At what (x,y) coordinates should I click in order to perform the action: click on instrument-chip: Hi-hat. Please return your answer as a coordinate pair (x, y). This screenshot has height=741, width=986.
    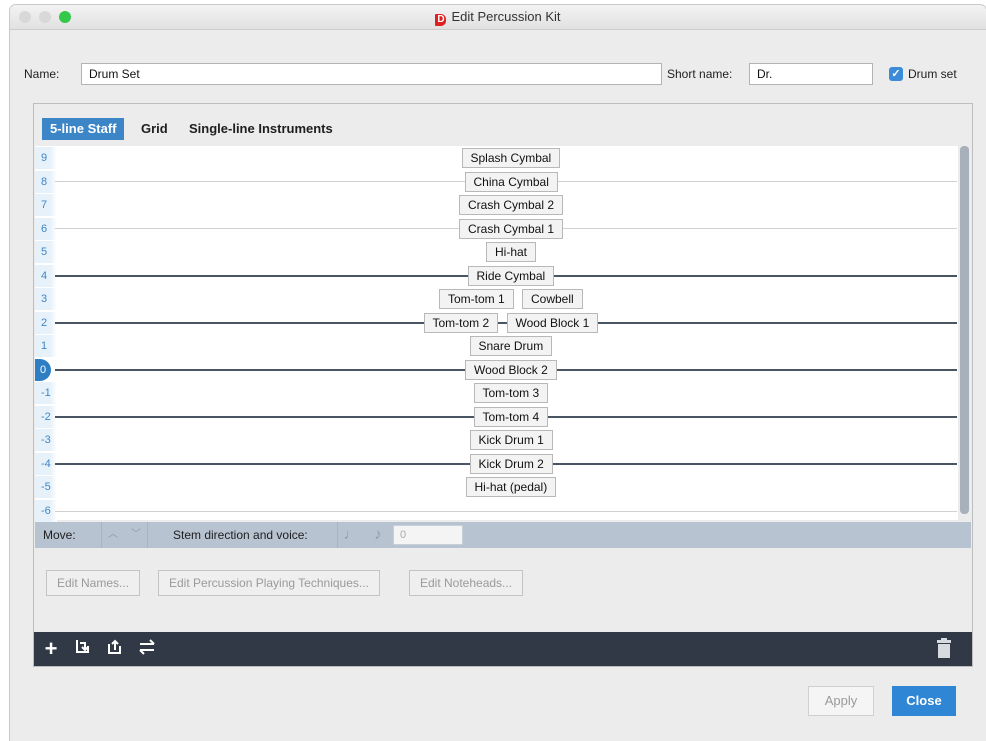
    Looking at the image, I should click on (511, 252).